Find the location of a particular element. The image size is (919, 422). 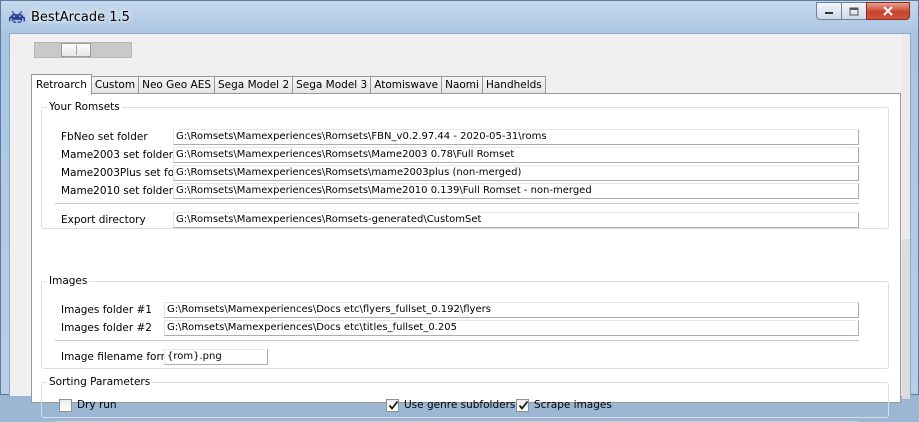

maximize-icon is located at coordinates (854, 11).